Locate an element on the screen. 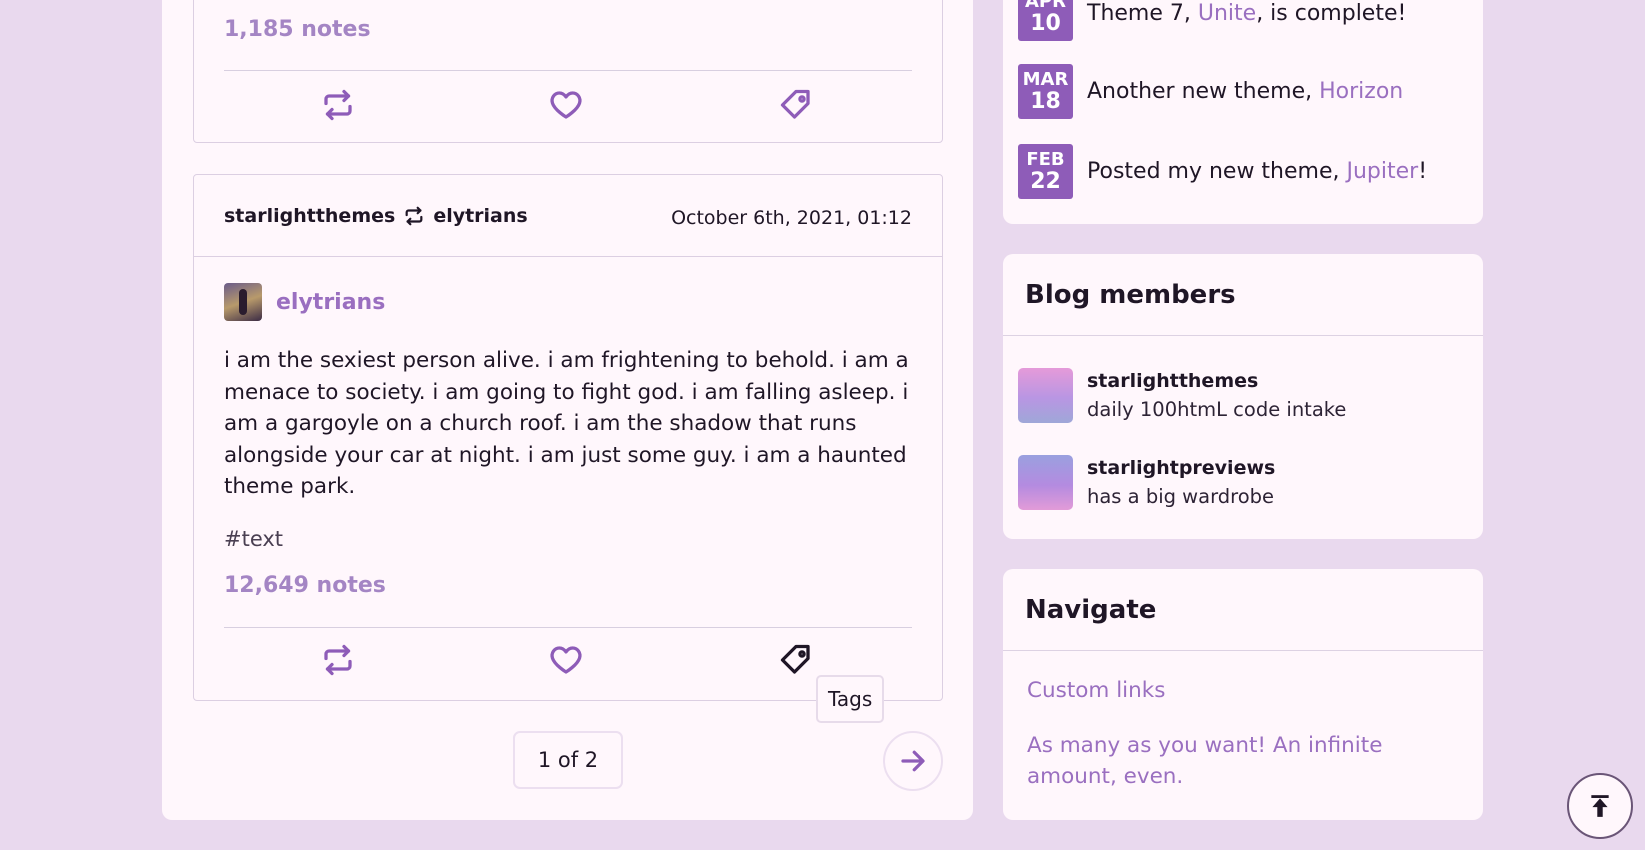 This screenshot has height=850, width=1645. date-badge: APR 10 is located at coordinates (1045, 20).